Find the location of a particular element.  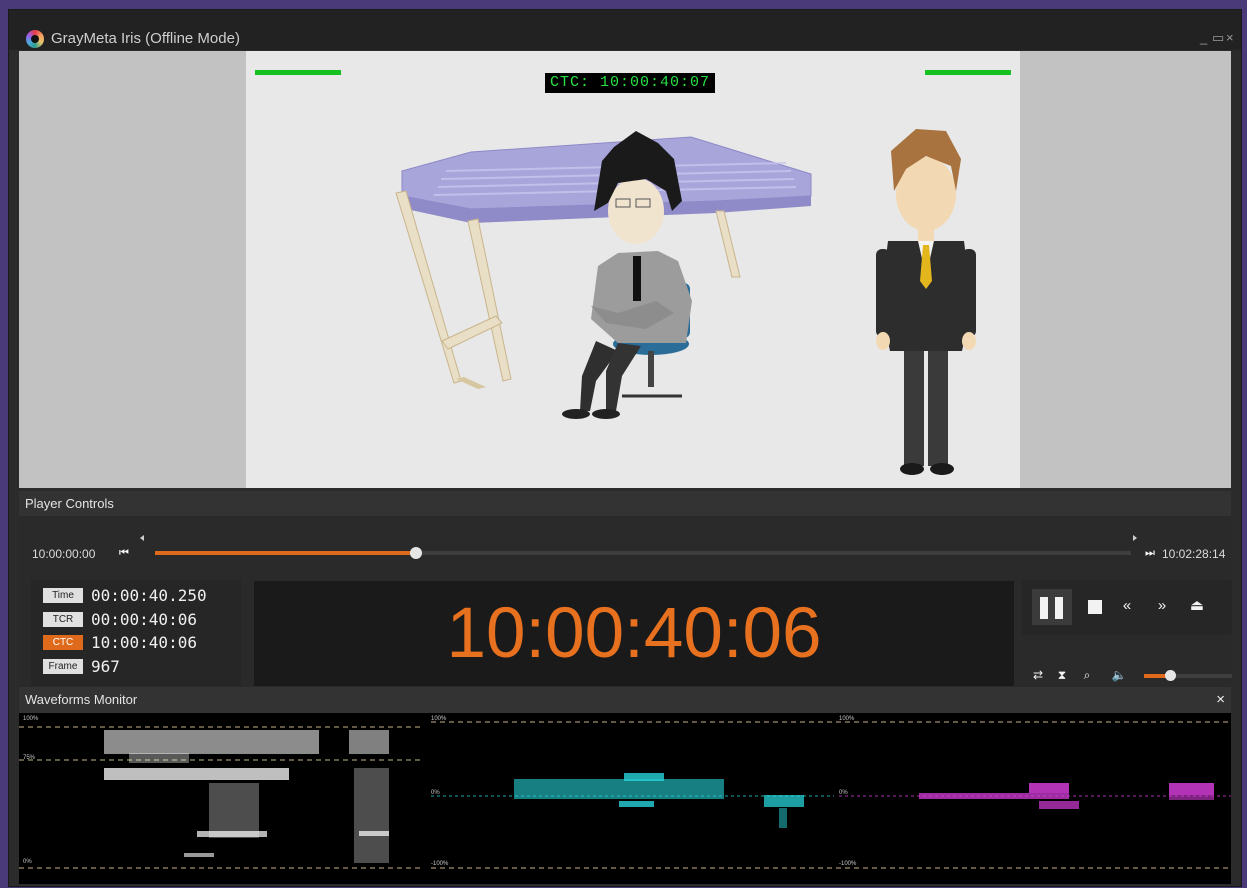

seek-handle is located at coordinates (415, 553).